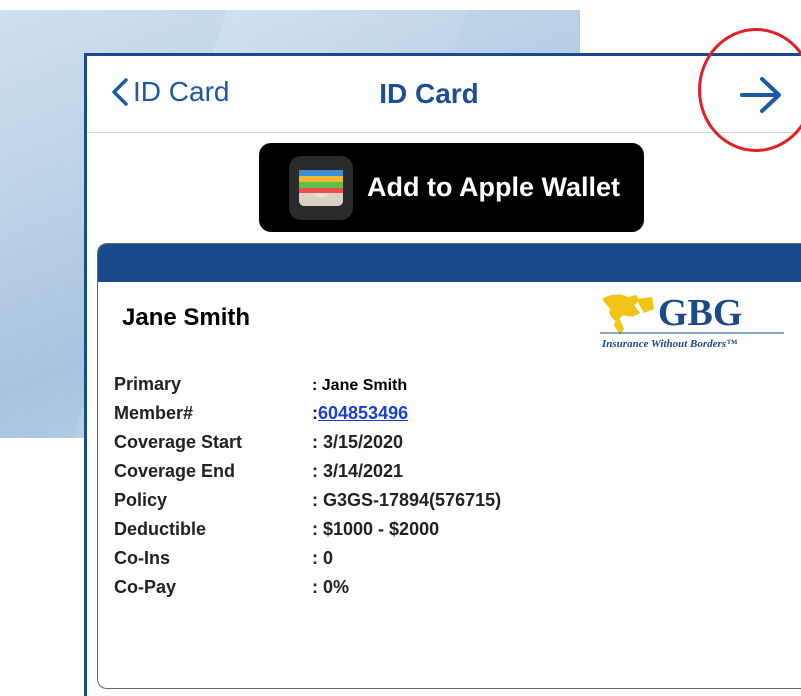 This screenshot has width=801, height=696. I want to click on row-member-number: Member# : 604853496, so click(307, 417).